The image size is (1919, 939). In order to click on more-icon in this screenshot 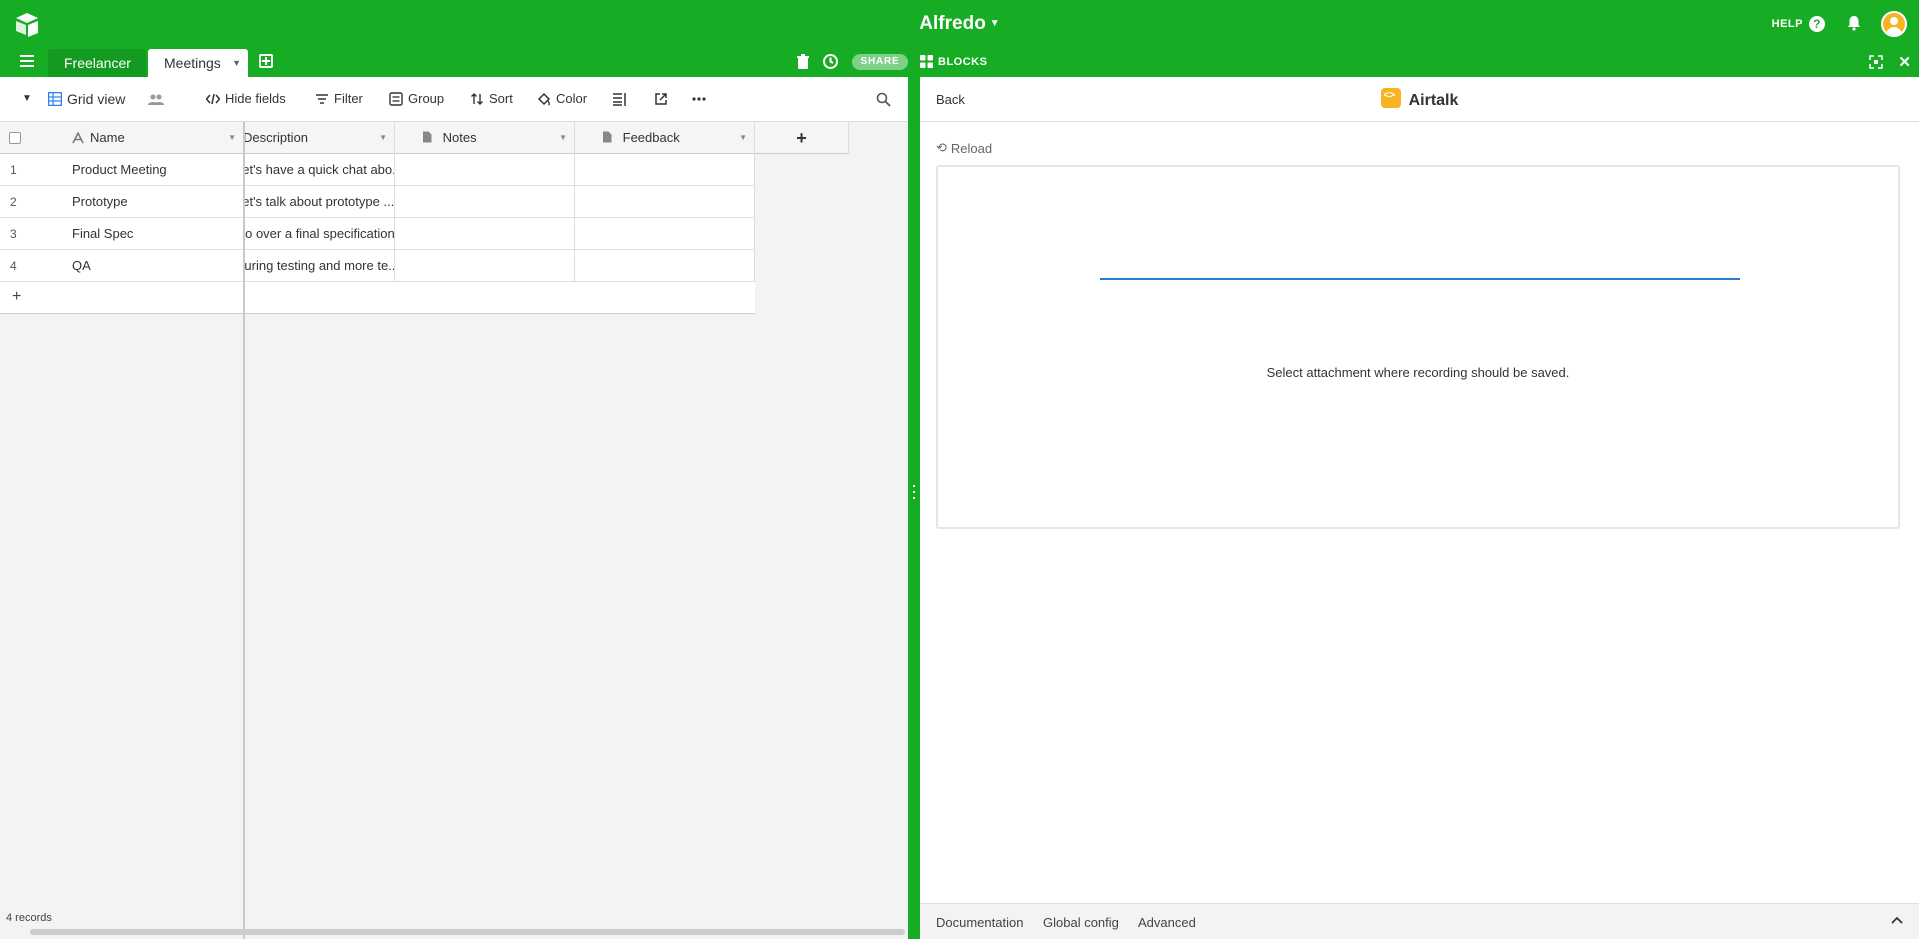, I will do `click(699, 99)`.